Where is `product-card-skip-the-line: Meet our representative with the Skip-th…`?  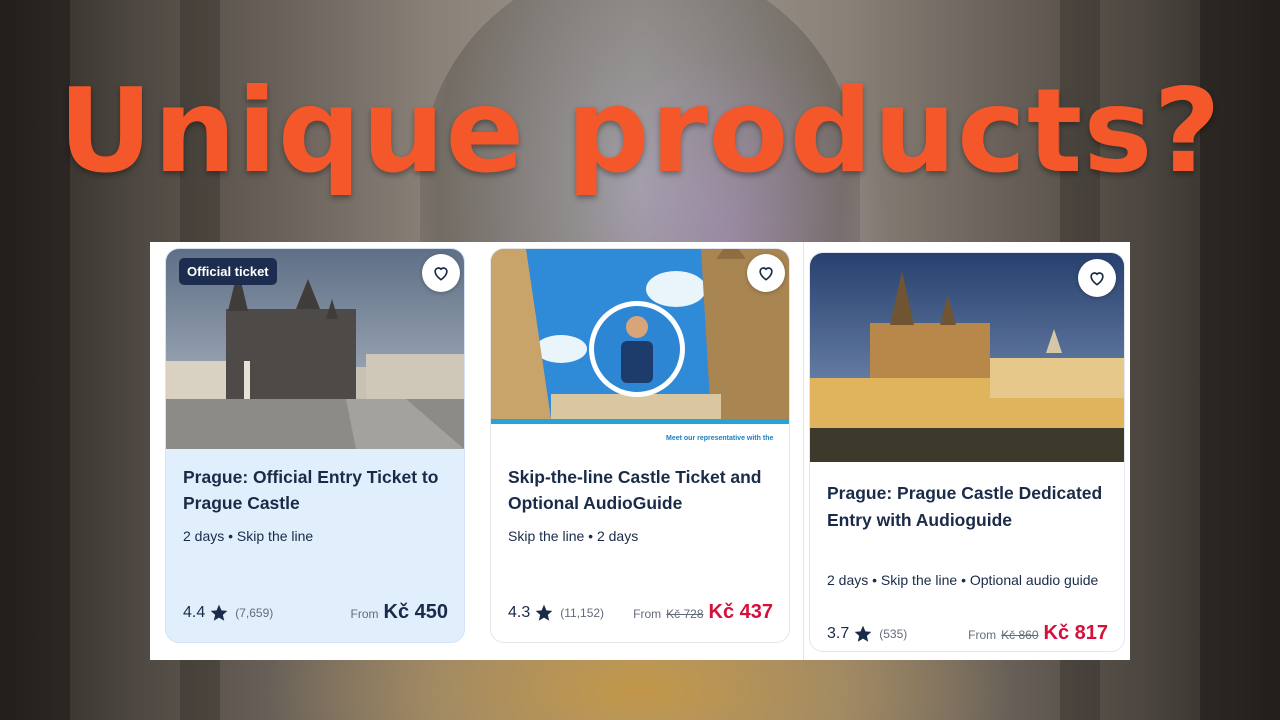 product-card-skip-the-line: Meet our representative with the Skip-th… is located at coordinates (640, 445).